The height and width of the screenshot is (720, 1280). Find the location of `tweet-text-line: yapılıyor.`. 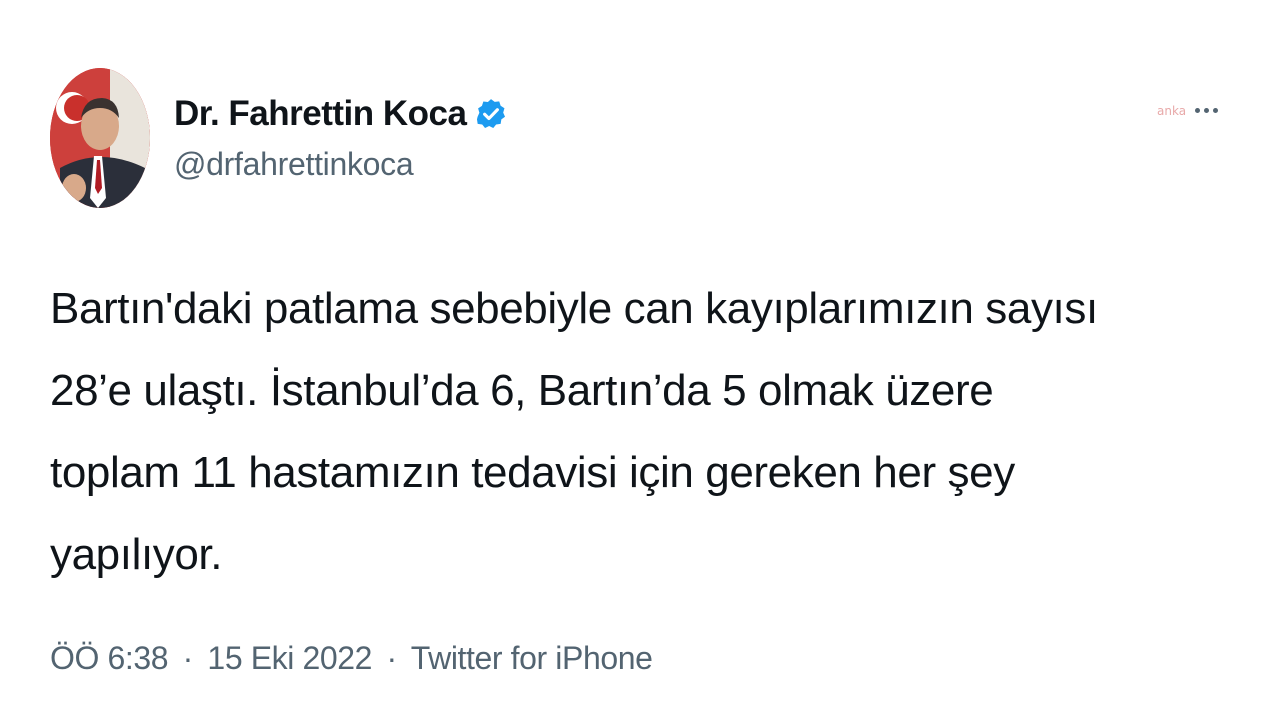

tweet-text-line: yapılıyor. is located at coordinates (136, 554).